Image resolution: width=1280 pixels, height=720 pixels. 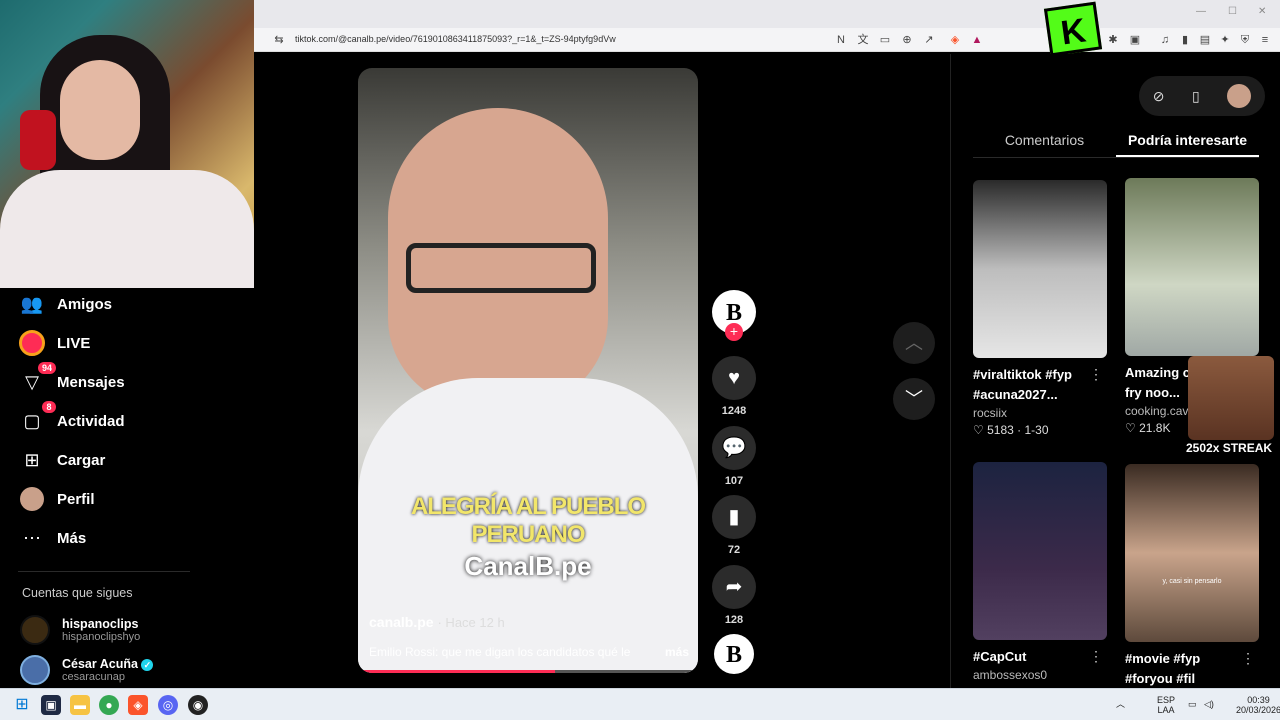 What do you see at coordinates (1239, 96) in the screenshot?
I see `avatar` at bounding box center [1239, 96].